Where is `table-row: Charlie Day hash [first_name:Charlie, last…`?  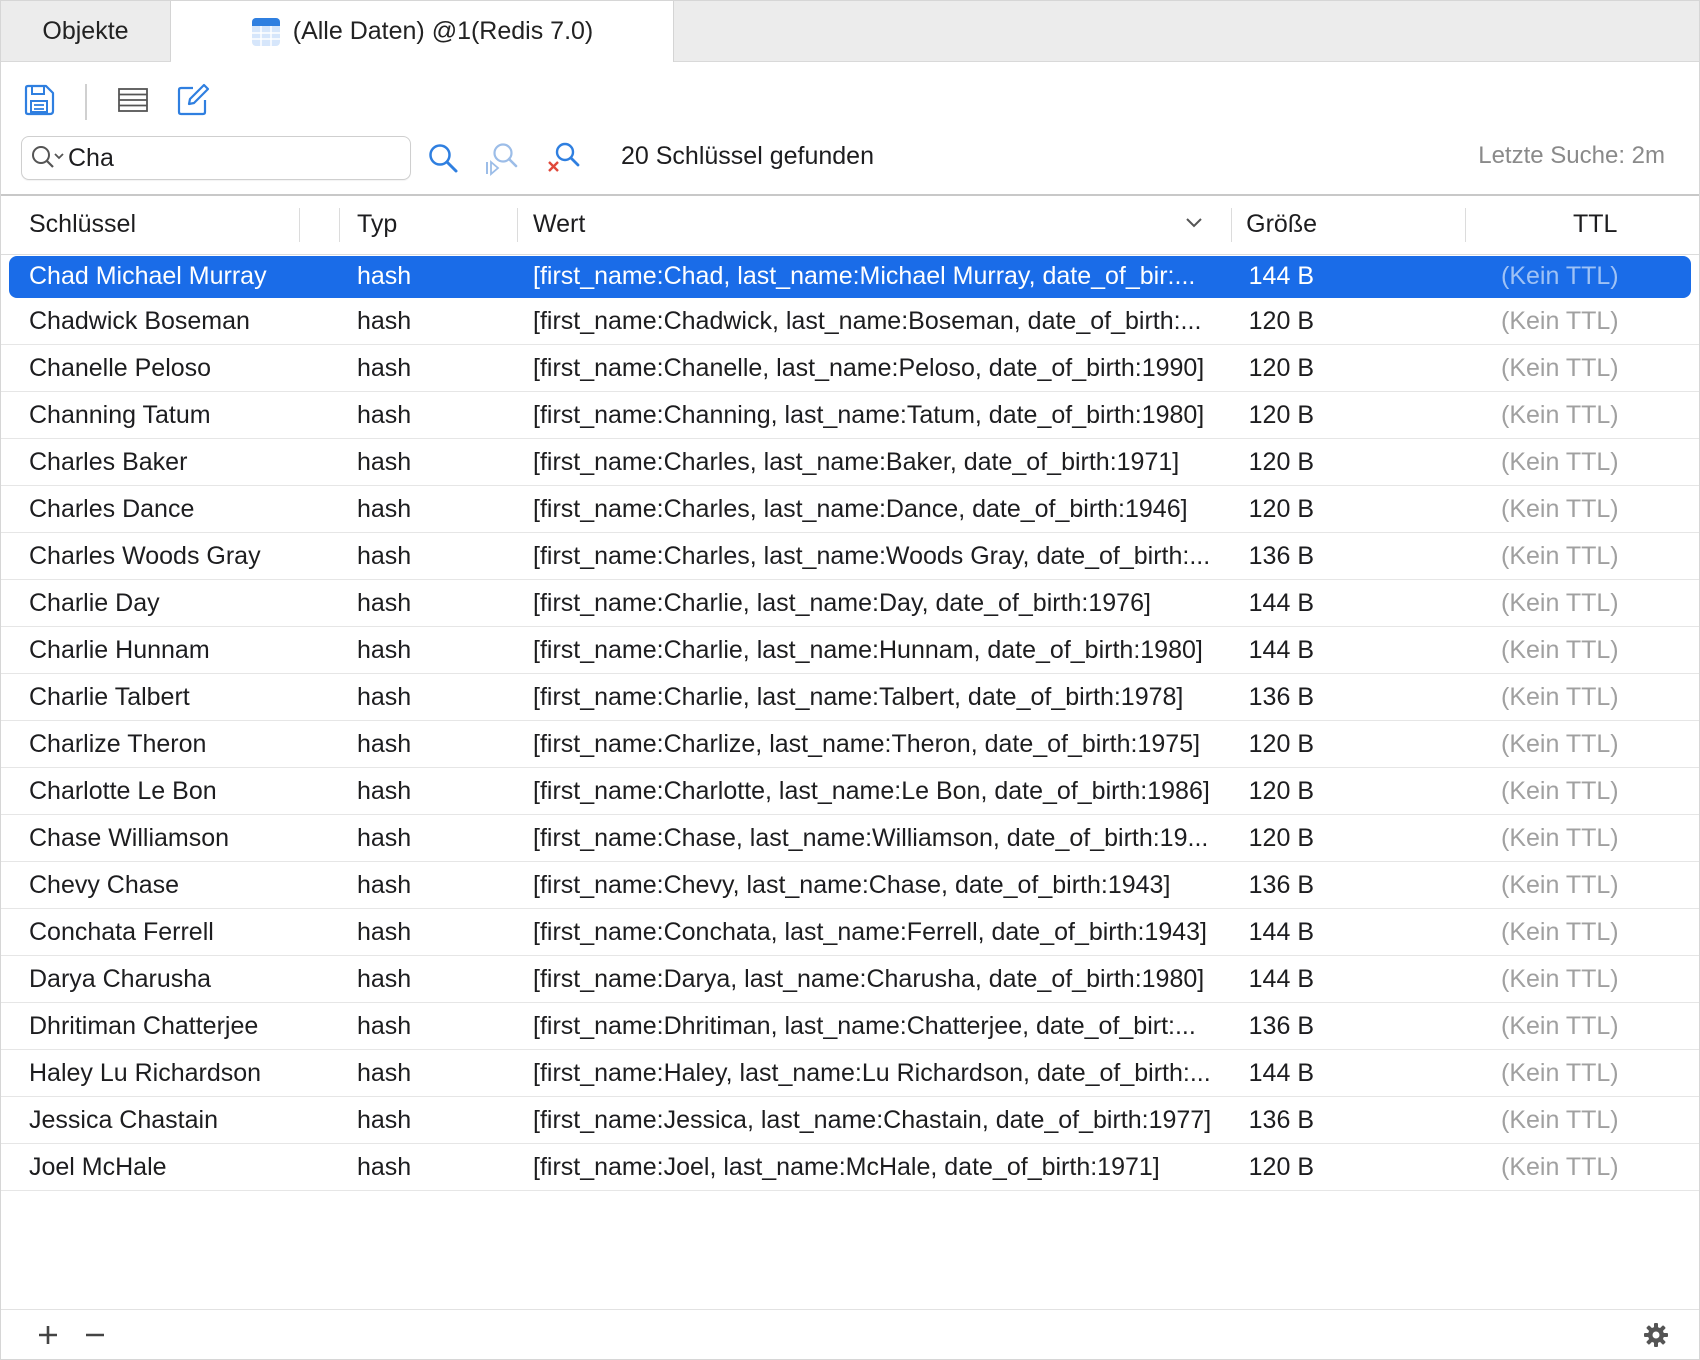
table-row: Charlie Day hash [first_name:Charlie, last… is located at coordinates (850, 603).